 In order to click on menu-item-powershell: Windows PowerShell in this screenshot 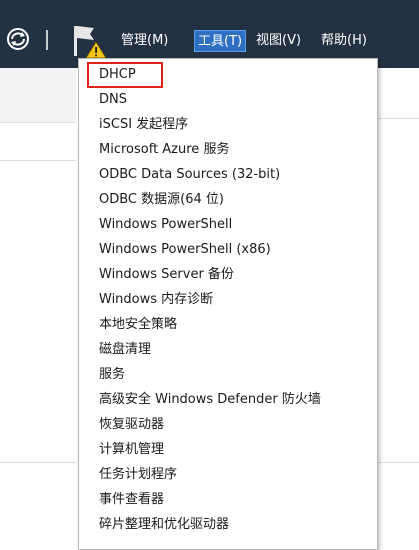, I will do `click(155, 225)`.